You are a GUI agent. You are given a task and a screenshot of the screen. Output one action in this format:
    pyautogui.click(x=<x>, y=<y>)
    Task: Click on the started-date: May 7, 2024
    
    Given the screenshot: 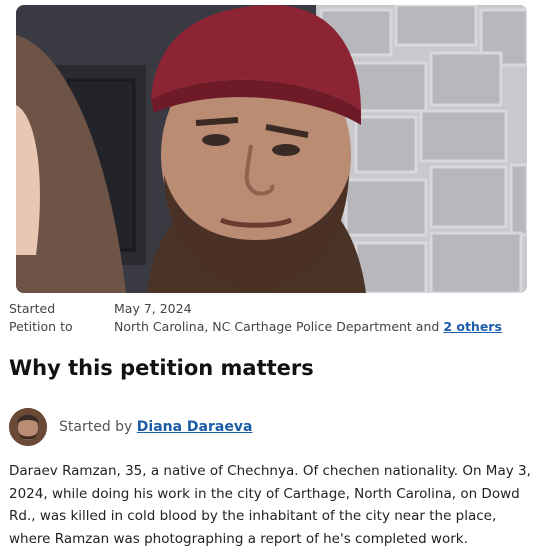 What is the action you would take?
    pyautogui.click(x=153, y=308)
    